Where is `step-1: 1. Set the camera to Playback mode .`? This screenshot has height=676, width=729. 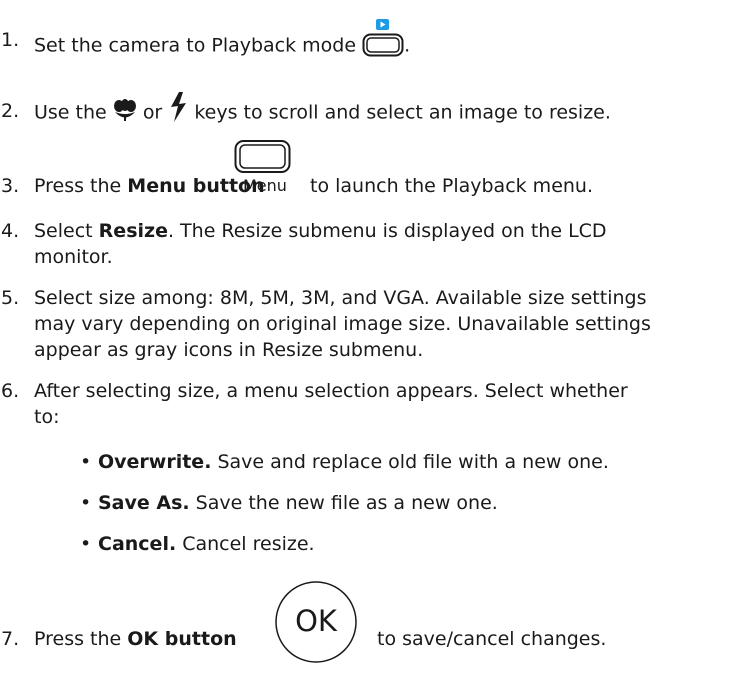
step-1: 1. Set the camera to Playback mode . is located at coordinates (364, 37).